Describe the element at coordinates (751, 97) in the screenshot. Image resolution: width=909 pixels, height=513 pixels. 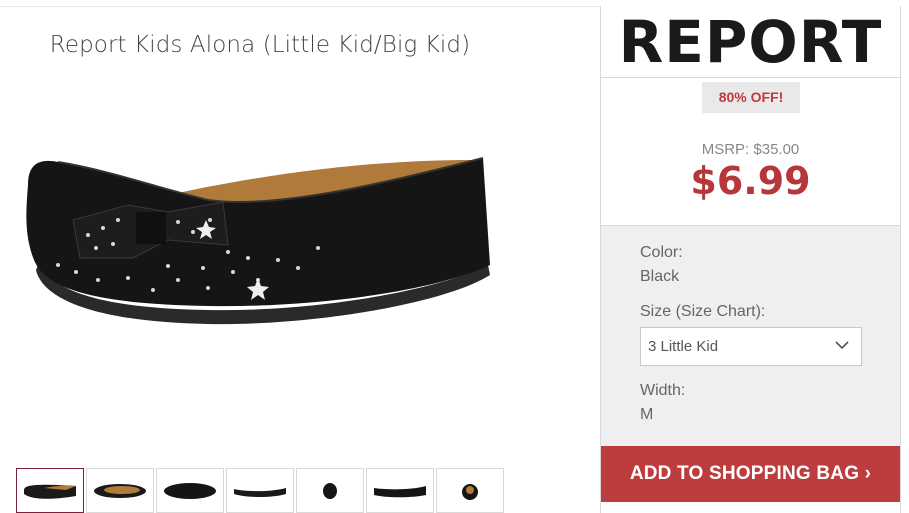
I see `discount-badge: 80% OFF!` at that location.